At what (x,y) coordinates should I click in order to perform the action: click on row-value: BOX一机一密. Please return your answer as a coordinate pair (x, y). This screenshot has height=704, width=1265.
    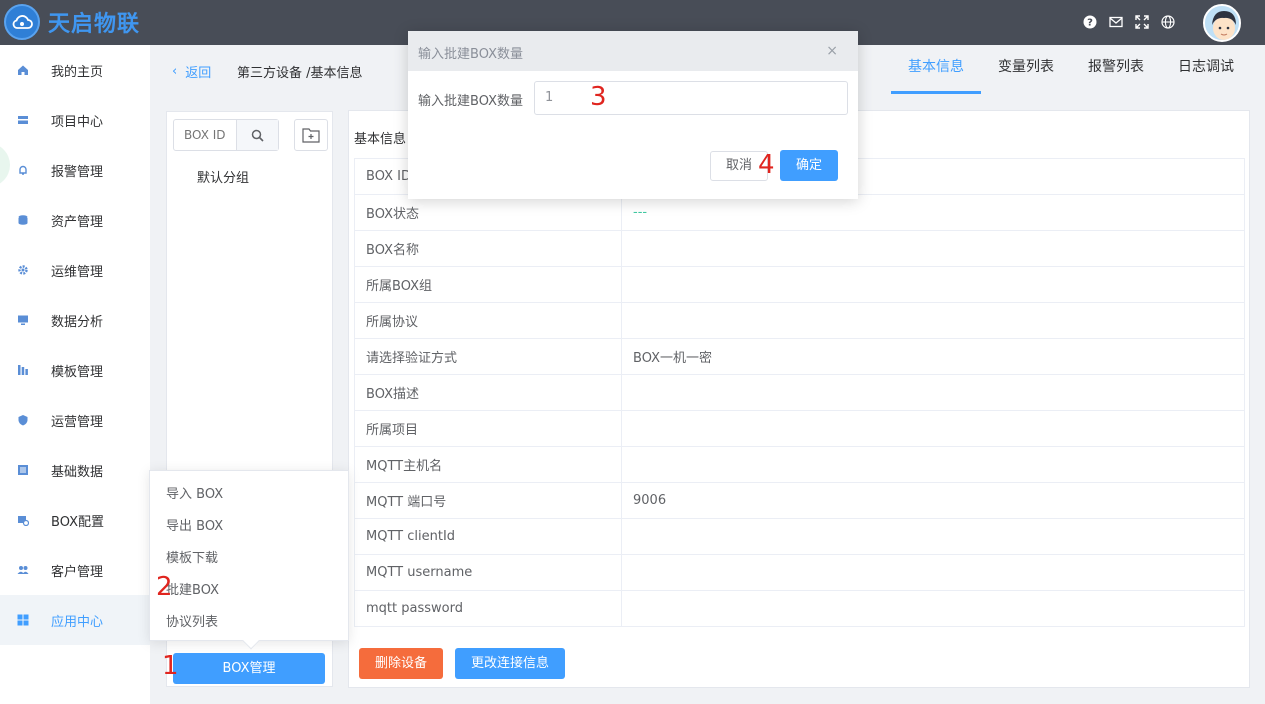
    Looking at the image, I should click on (933, 356).